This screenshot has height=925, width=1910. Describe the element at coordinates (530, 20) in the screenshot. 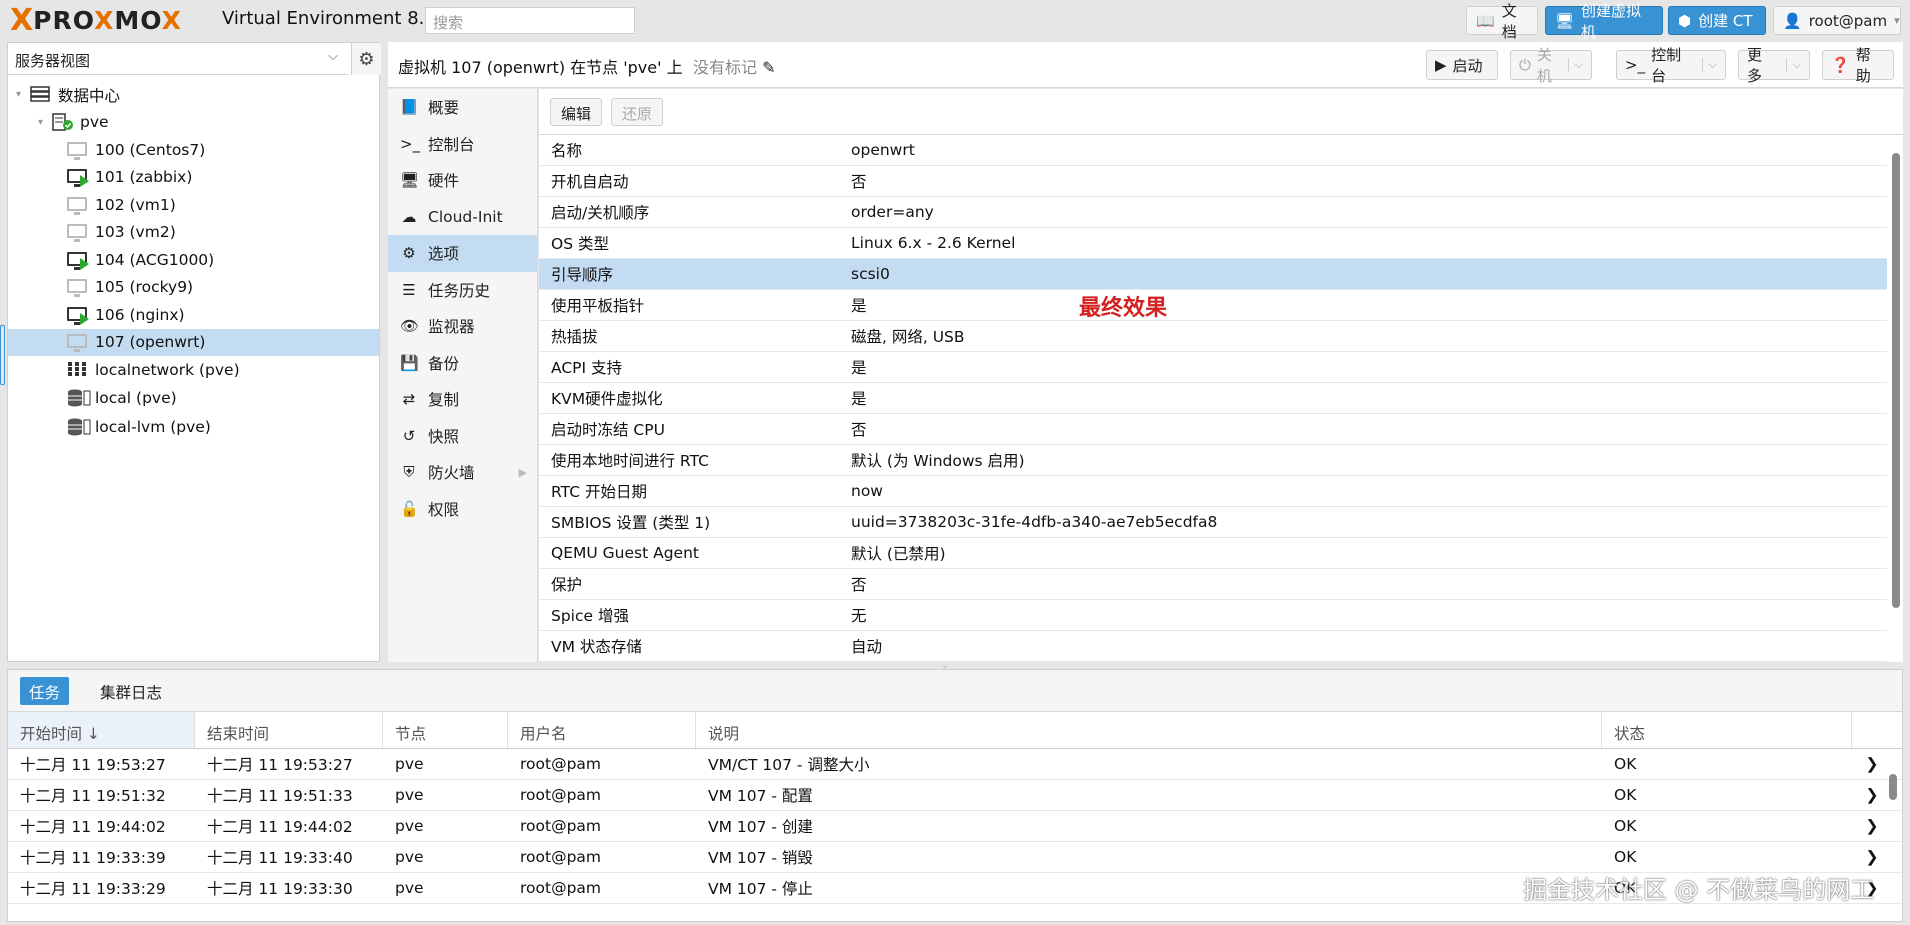

I see `search-input: 搜索` at that location.